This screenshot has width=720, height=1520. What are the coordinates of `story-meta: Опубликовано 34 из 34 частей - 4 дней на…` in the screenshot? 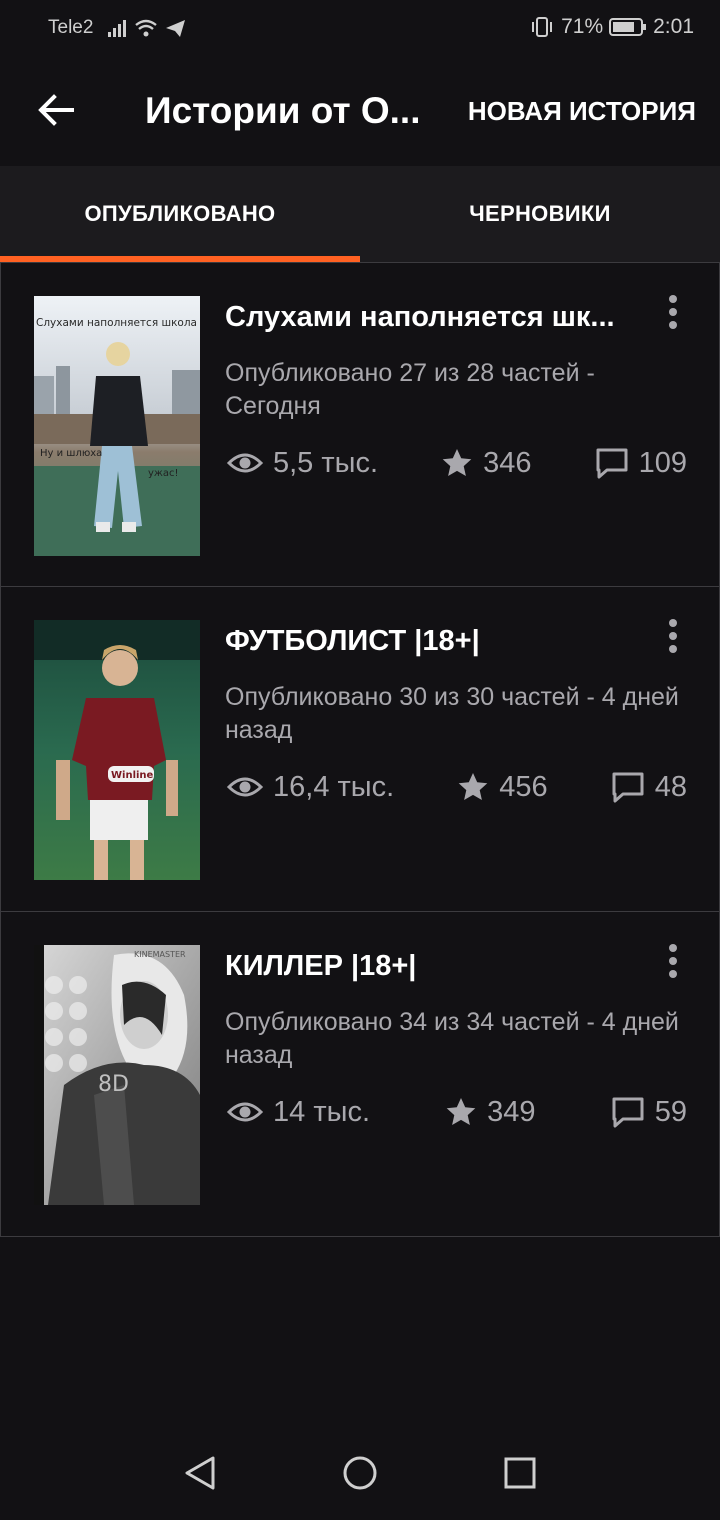 It's located at (452, 1038).